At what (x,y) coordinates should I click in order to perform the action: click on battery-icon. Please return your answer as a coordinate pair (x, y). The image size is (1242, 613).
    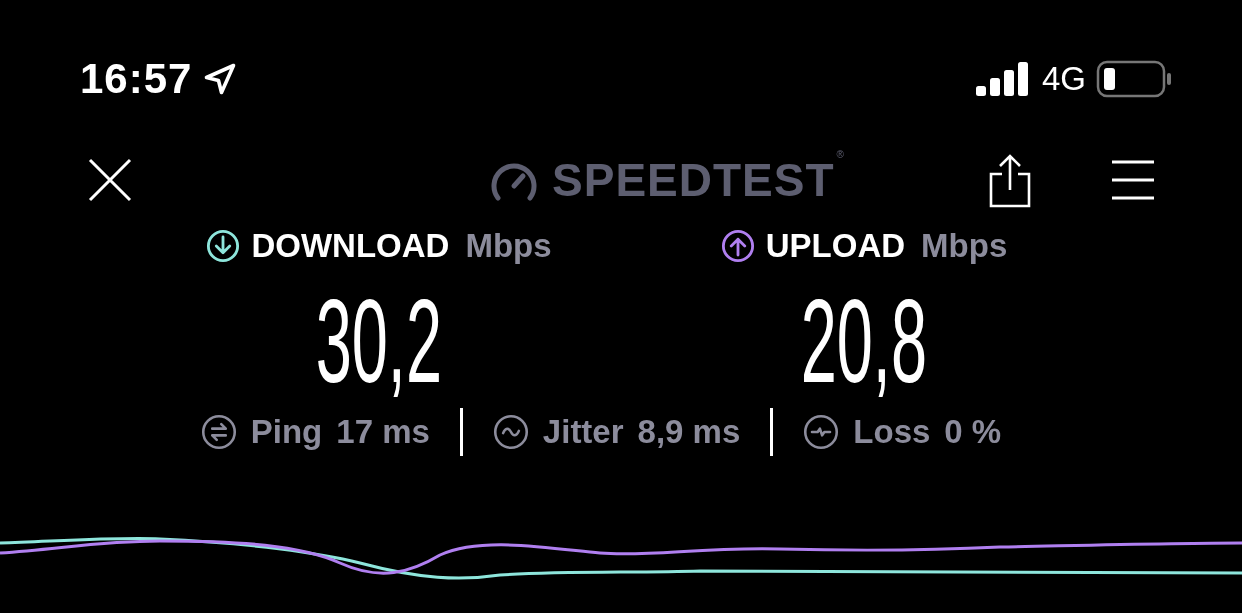
    Looking at the image, I should click on (1134, 79).